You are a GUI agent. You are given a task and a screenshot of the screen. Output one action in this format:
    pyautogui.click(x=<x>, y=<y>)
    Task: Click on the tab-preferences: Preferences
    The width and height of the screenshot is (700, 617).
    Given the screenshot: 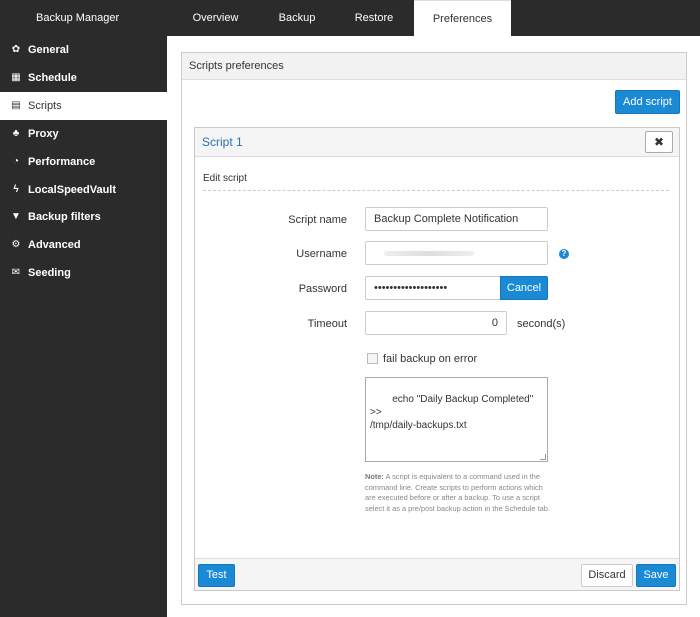 What is the action you would take?
    pyautogui.click(x=462, y=18)
    